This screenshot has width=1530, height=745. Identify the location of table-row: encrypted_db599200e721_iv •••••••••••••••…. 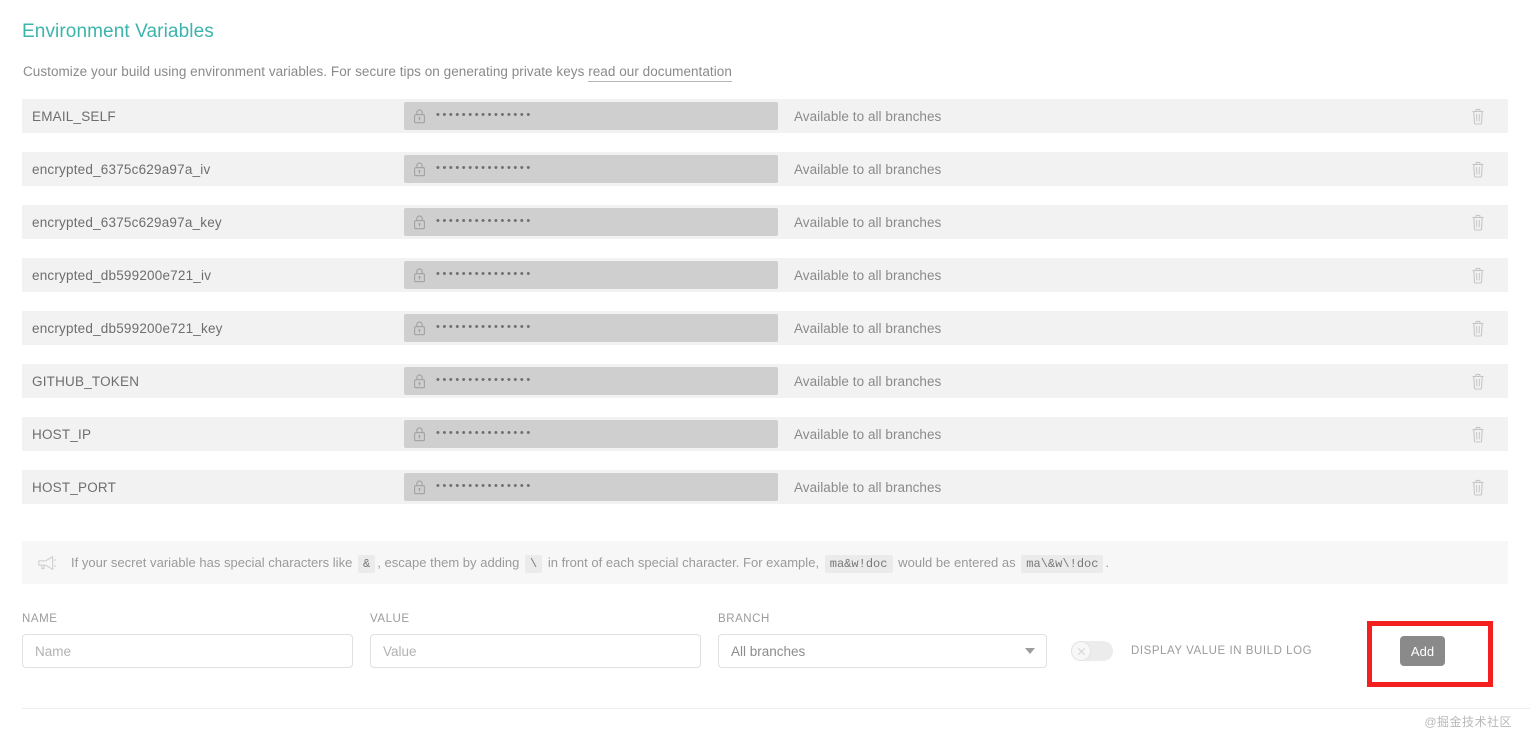
(765, 275).